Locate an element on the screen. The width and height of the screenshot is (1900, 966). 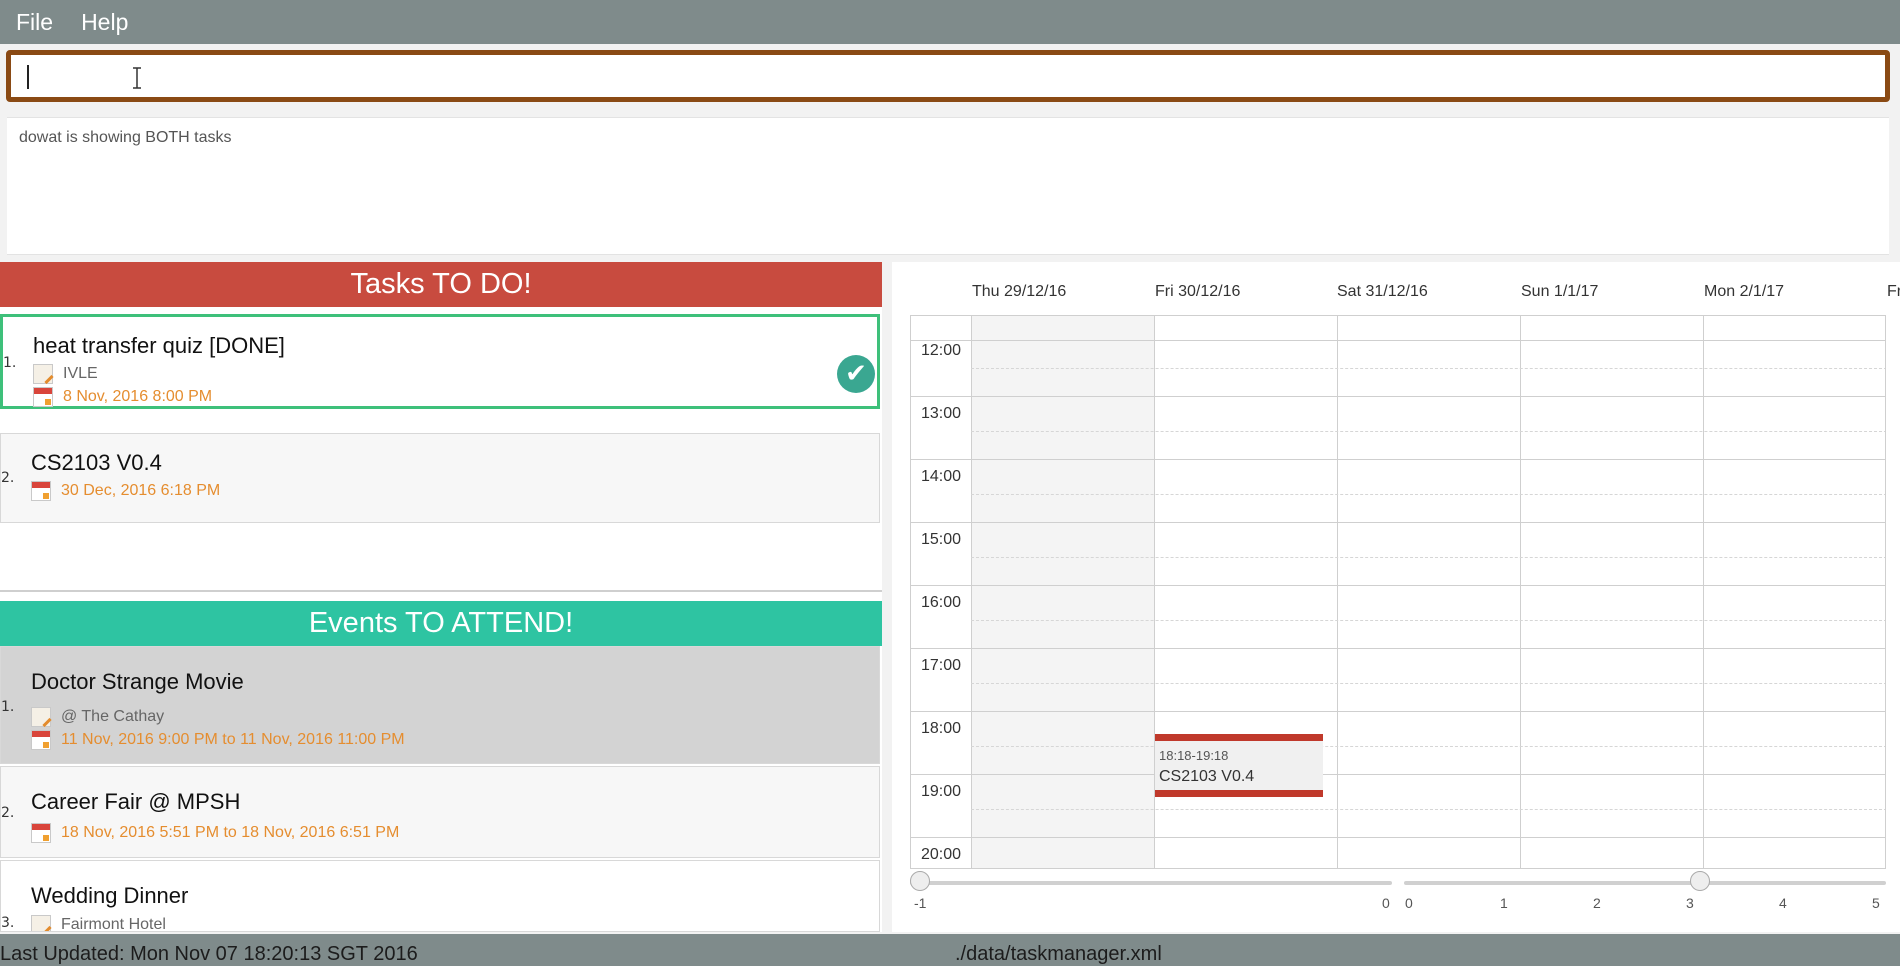
range-slider-left is located at coordinates (1151, 881).